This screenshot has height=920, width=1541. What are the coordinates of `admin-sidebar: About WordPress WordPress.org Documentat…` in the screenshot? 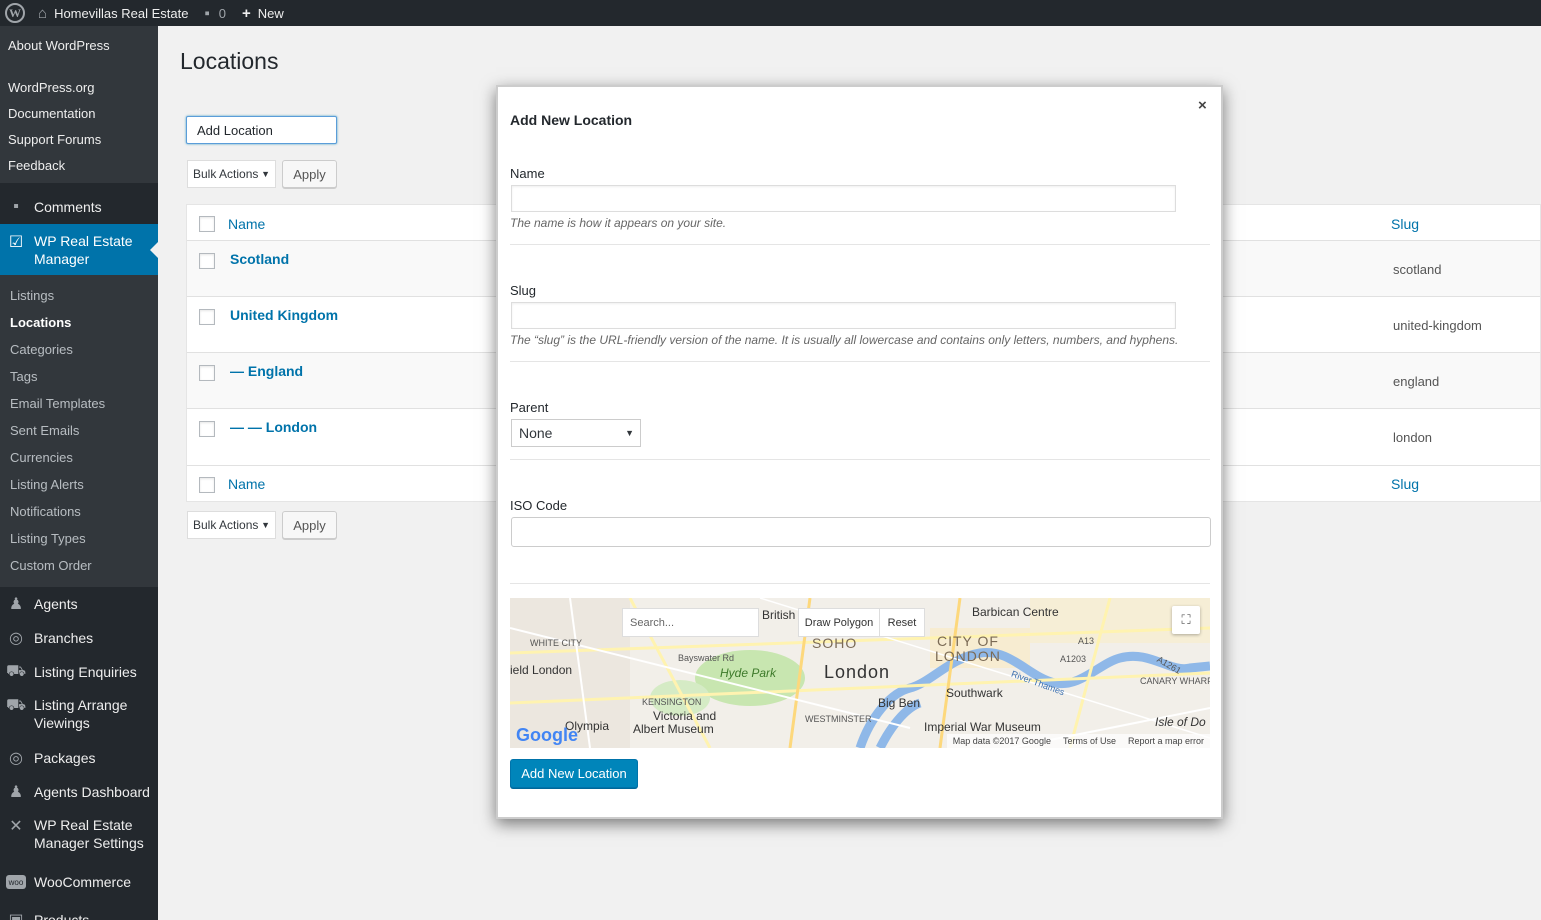 It's located at (79, 473).